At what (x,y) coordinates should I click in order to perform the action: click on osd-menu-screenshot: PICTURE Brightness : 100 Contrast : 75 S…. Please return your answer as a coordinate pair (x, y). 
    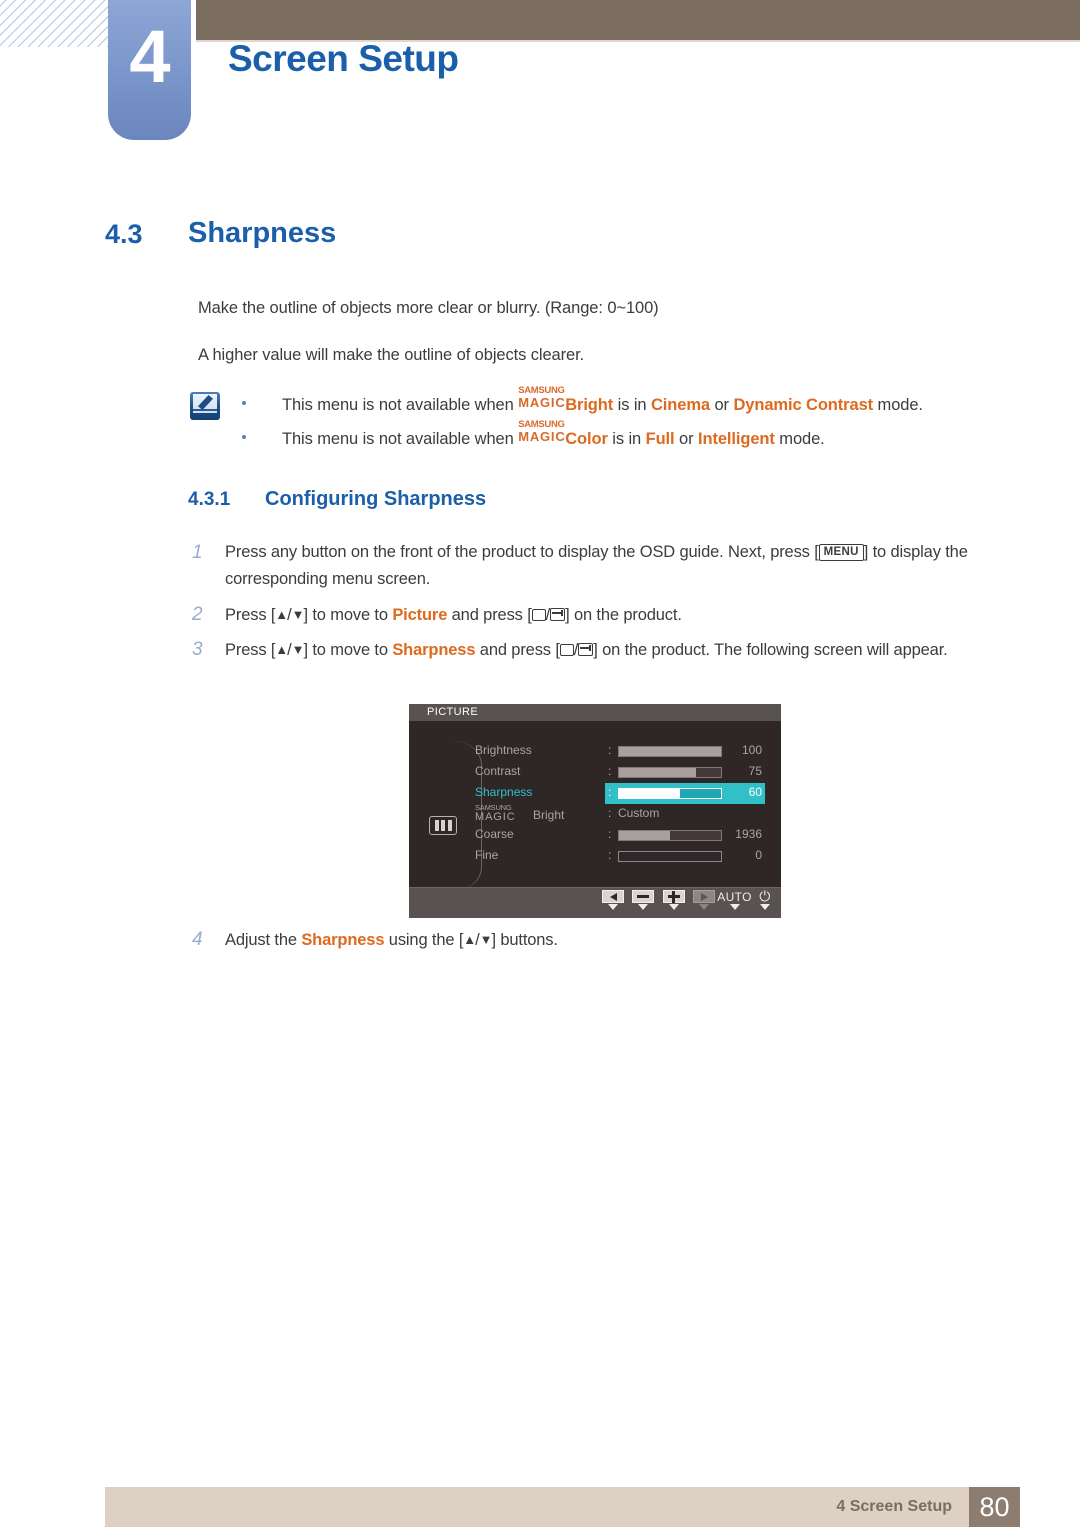
    Looking at the image, I should click on (595, 811).